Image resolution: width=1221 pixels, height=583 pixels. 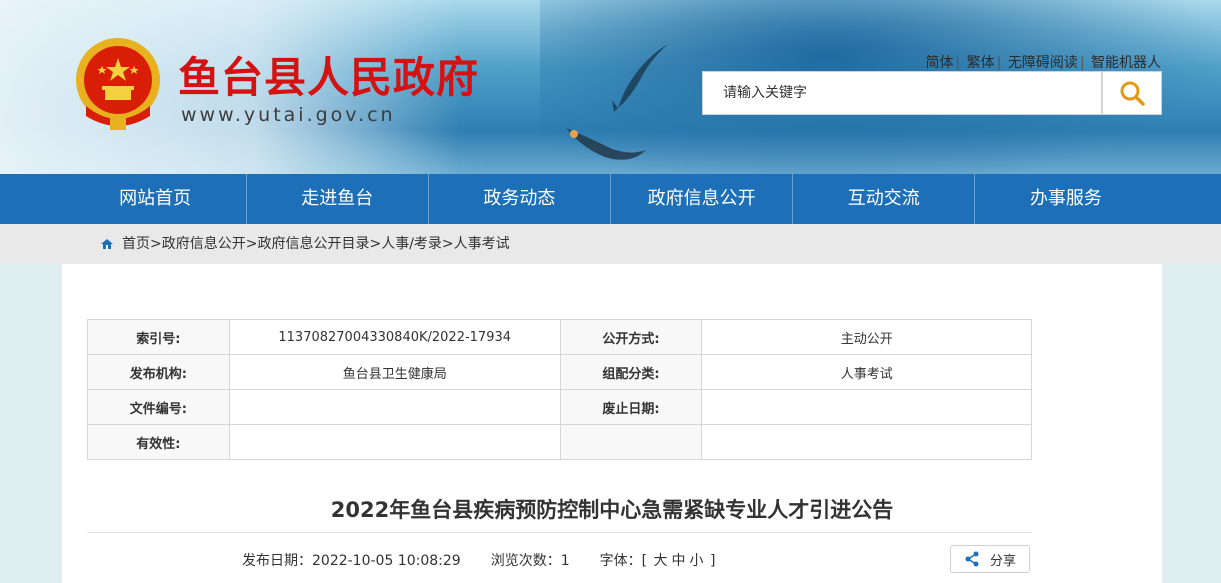 I want to click on index-value: 11370827004330840K/2022-17934, so click(x=394, y=337).